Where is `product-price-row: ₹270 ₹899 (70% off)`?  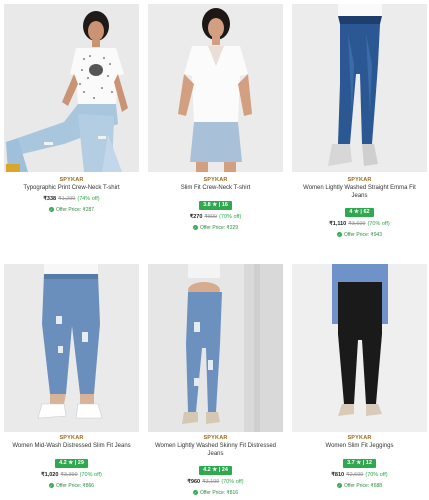 product-price-row: ₹270 ₹899 (70% off) is located at coordinates (215, 217).